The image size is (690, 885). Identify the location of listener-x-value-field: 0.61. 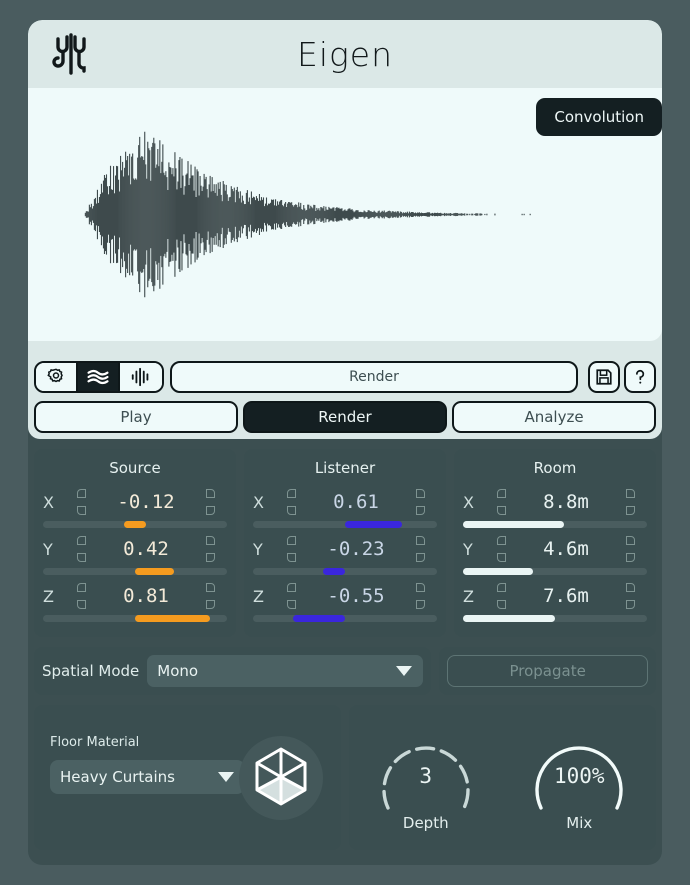
(356, 502).